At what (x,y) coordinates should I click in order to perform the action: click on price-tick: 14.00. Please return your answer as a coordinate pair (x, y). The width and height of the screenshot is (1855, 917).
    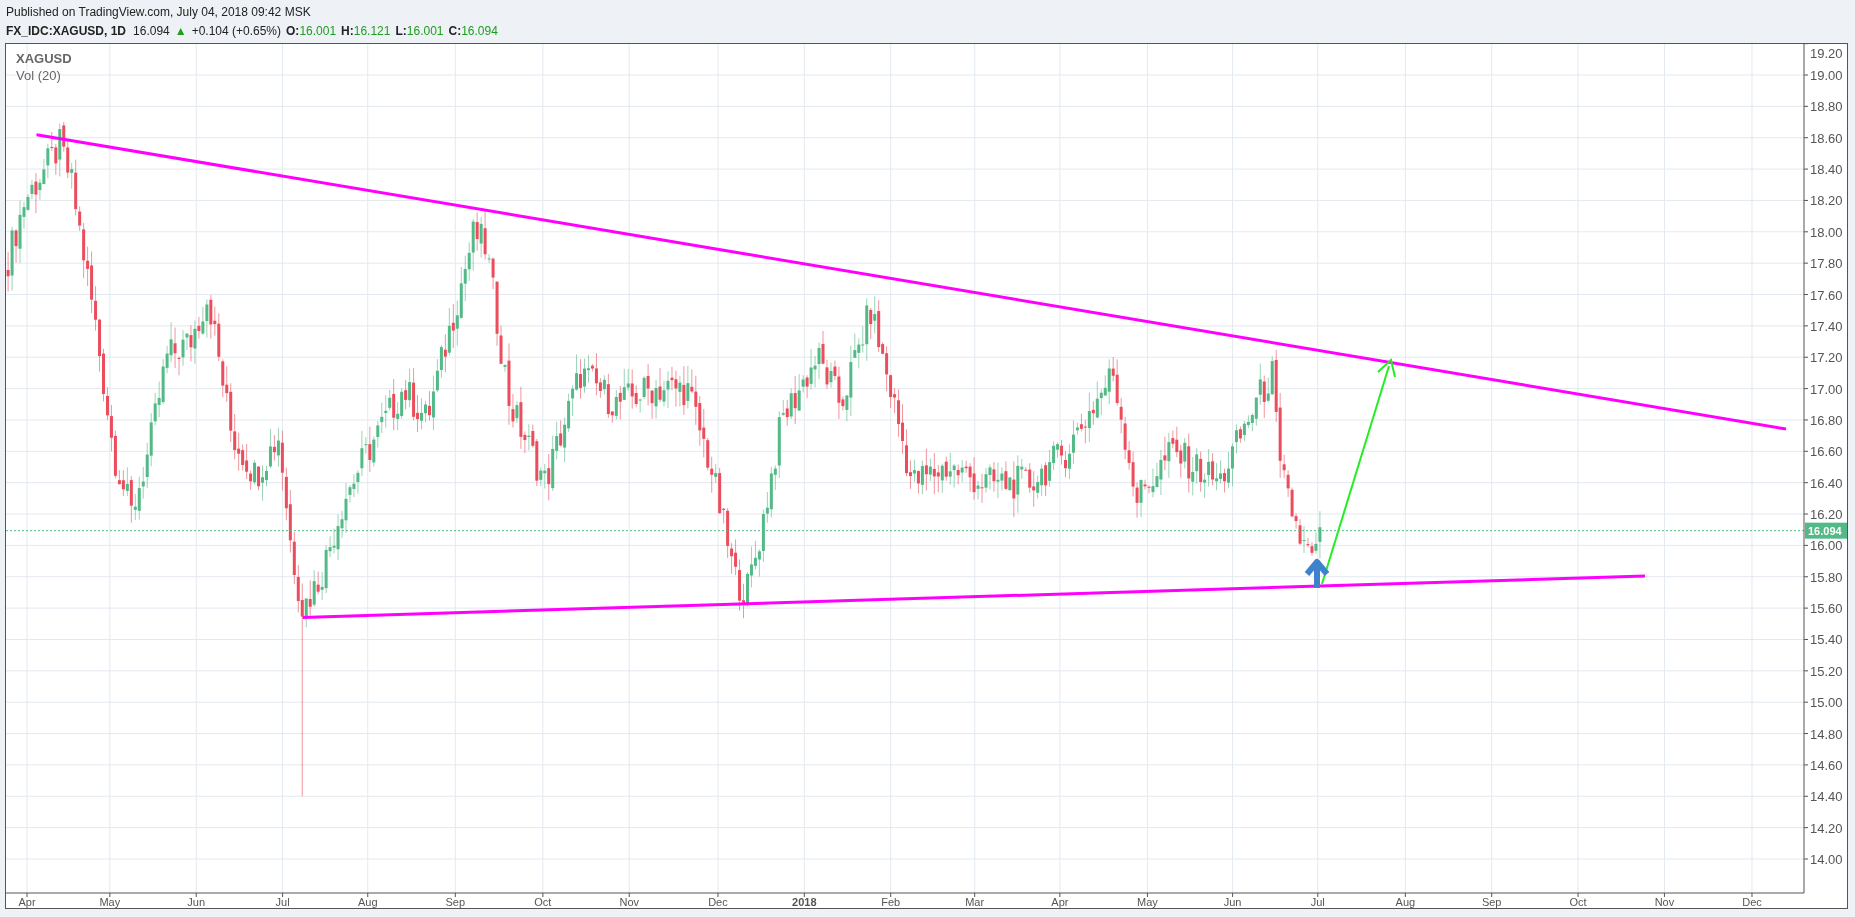
    Looking at the image, I should click on (1826, 859).